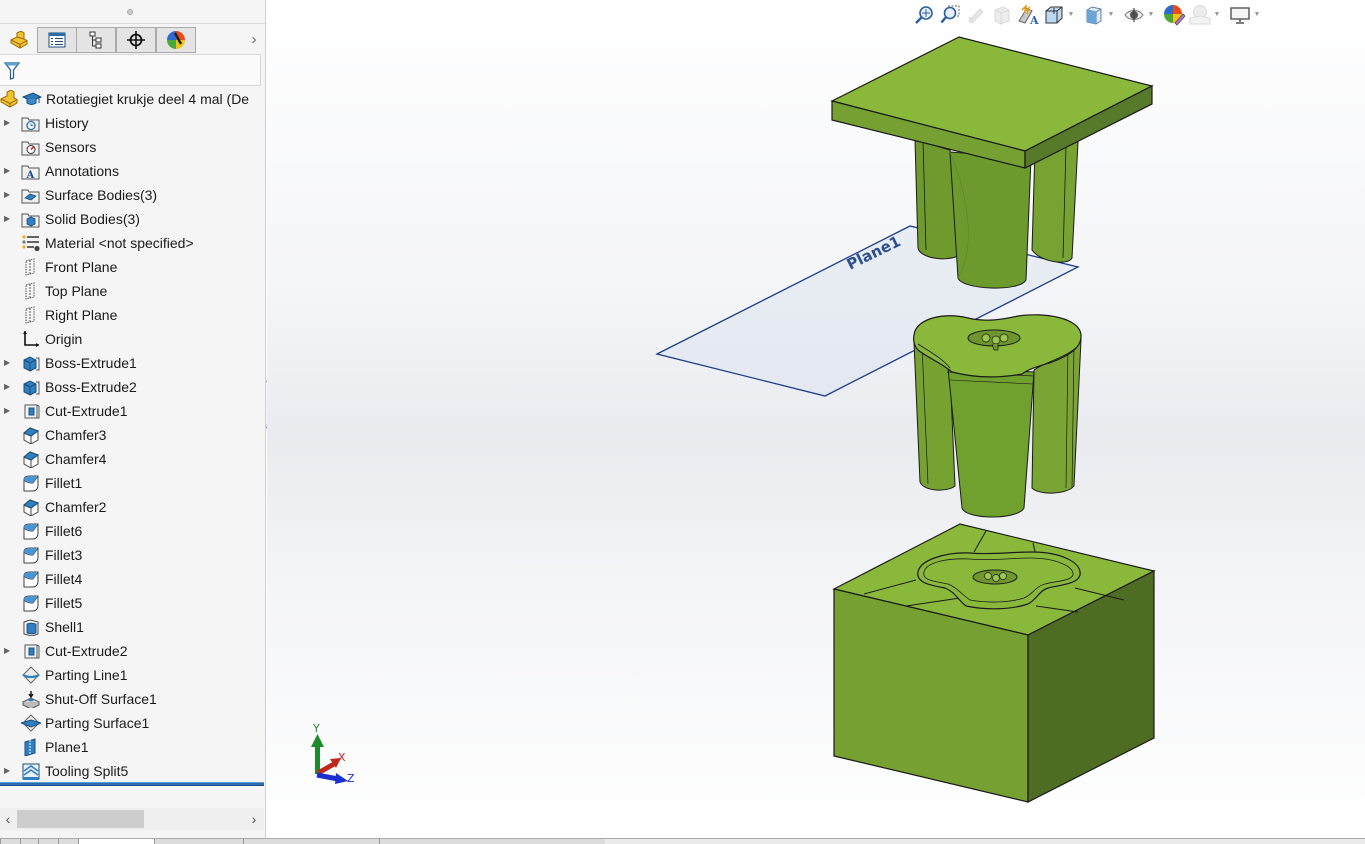 Image resolution: width=1365 pixels, height=844 pixels. Describe the element at coordinates (133, 291) in the screenshot. I see `tree-item-top-plane: Top Plane` at that location.